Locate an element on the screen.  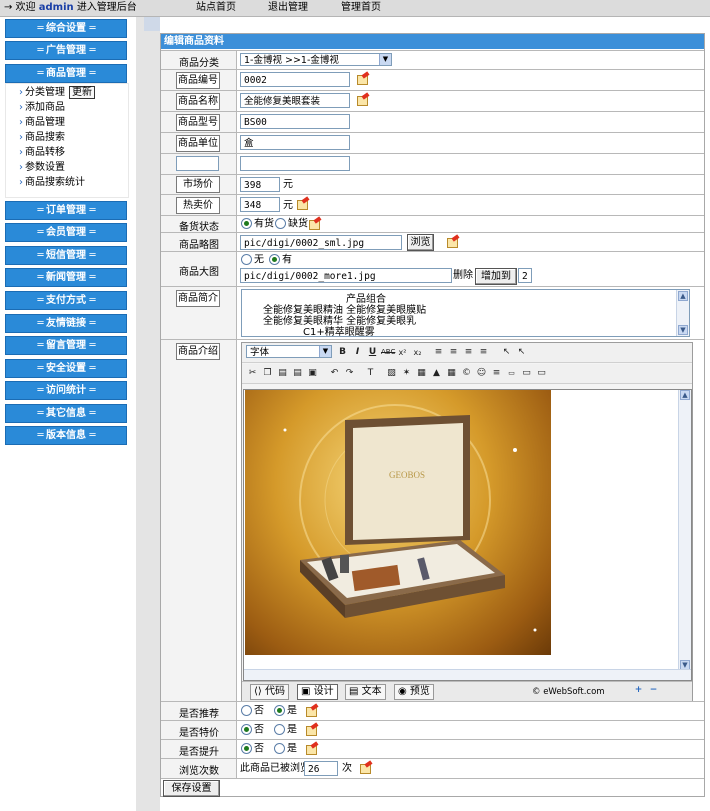
menu-orders: ═ 订单管理 ═ is located at coordinates (66, 210).